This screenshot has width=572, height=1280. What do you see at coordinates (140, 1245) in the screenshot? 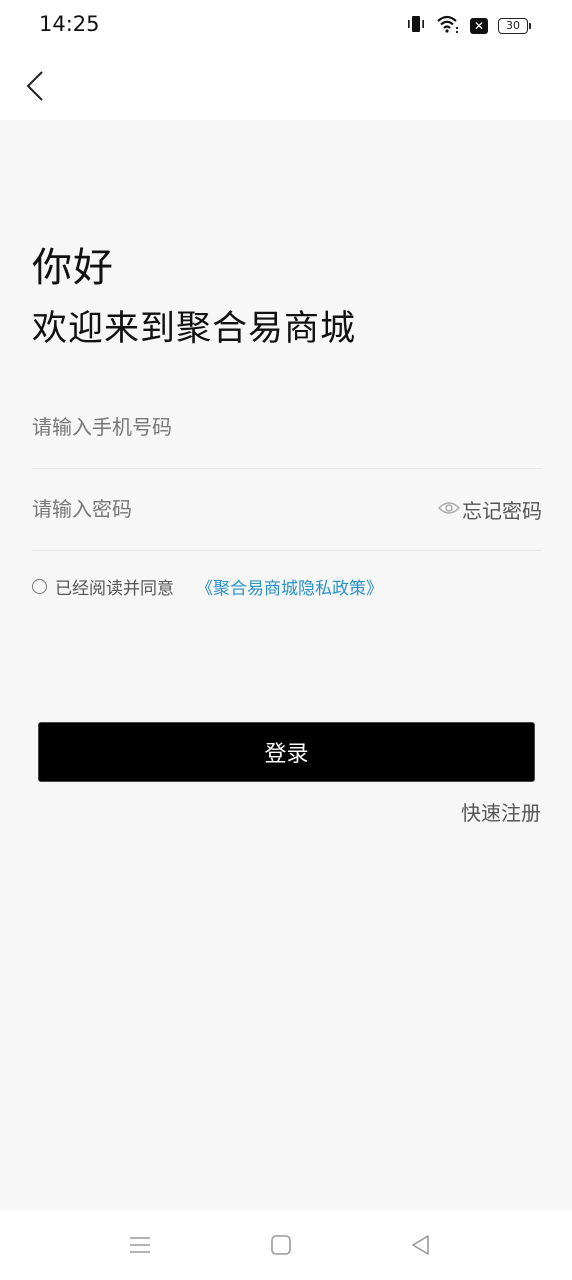
I see `menu-icon` at bounding box center [140, 1245].